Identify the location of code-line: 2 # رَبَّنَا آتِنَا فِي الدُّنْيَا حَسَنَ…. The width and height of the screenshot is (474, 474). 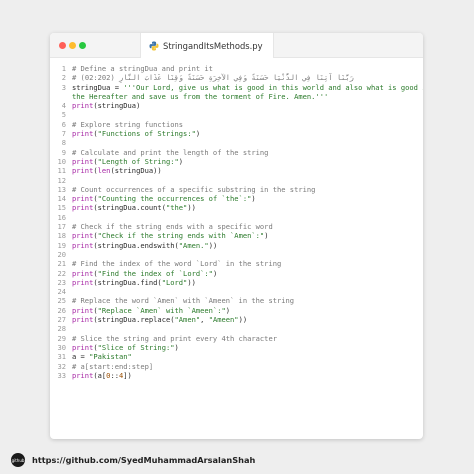
(236, 77).